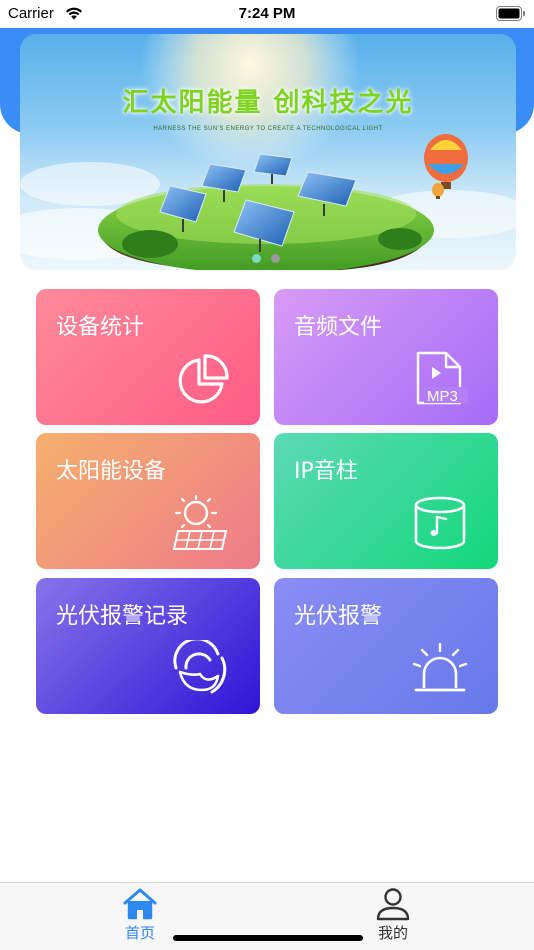  Describe the element at coordinates (139, 933) in the screenshot. I see `tab-label: 首页` at that location.